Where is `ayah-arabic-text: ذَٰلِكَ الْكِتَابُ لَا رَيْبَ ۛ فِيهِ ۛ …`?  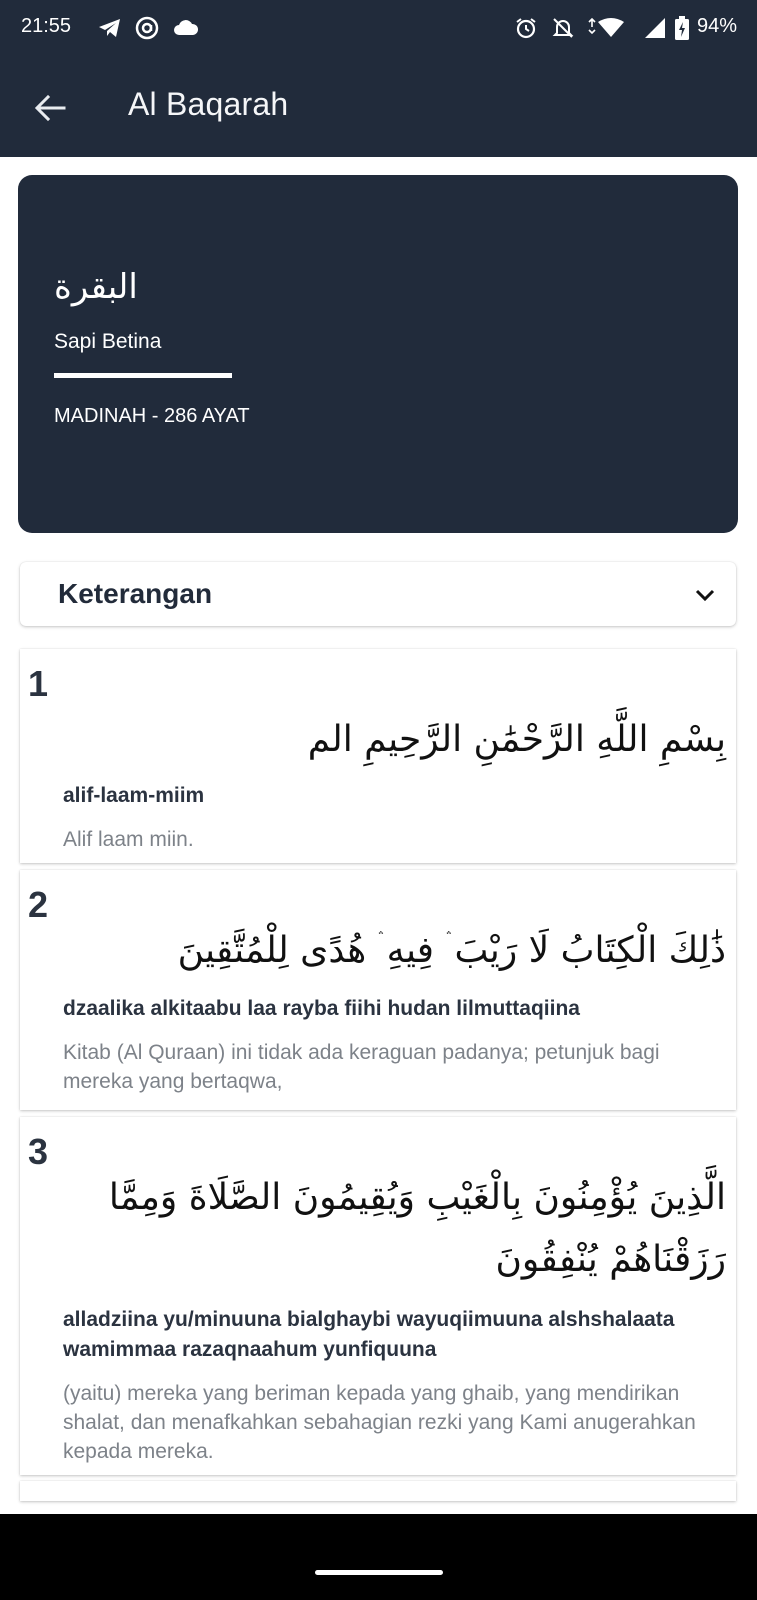 ayah-arabic-text: ذَٰلِكَ الْكِتَابُ لَا رَيْبَ ۛ فِيهِ ۛ … is located at coordinates (451, 950).